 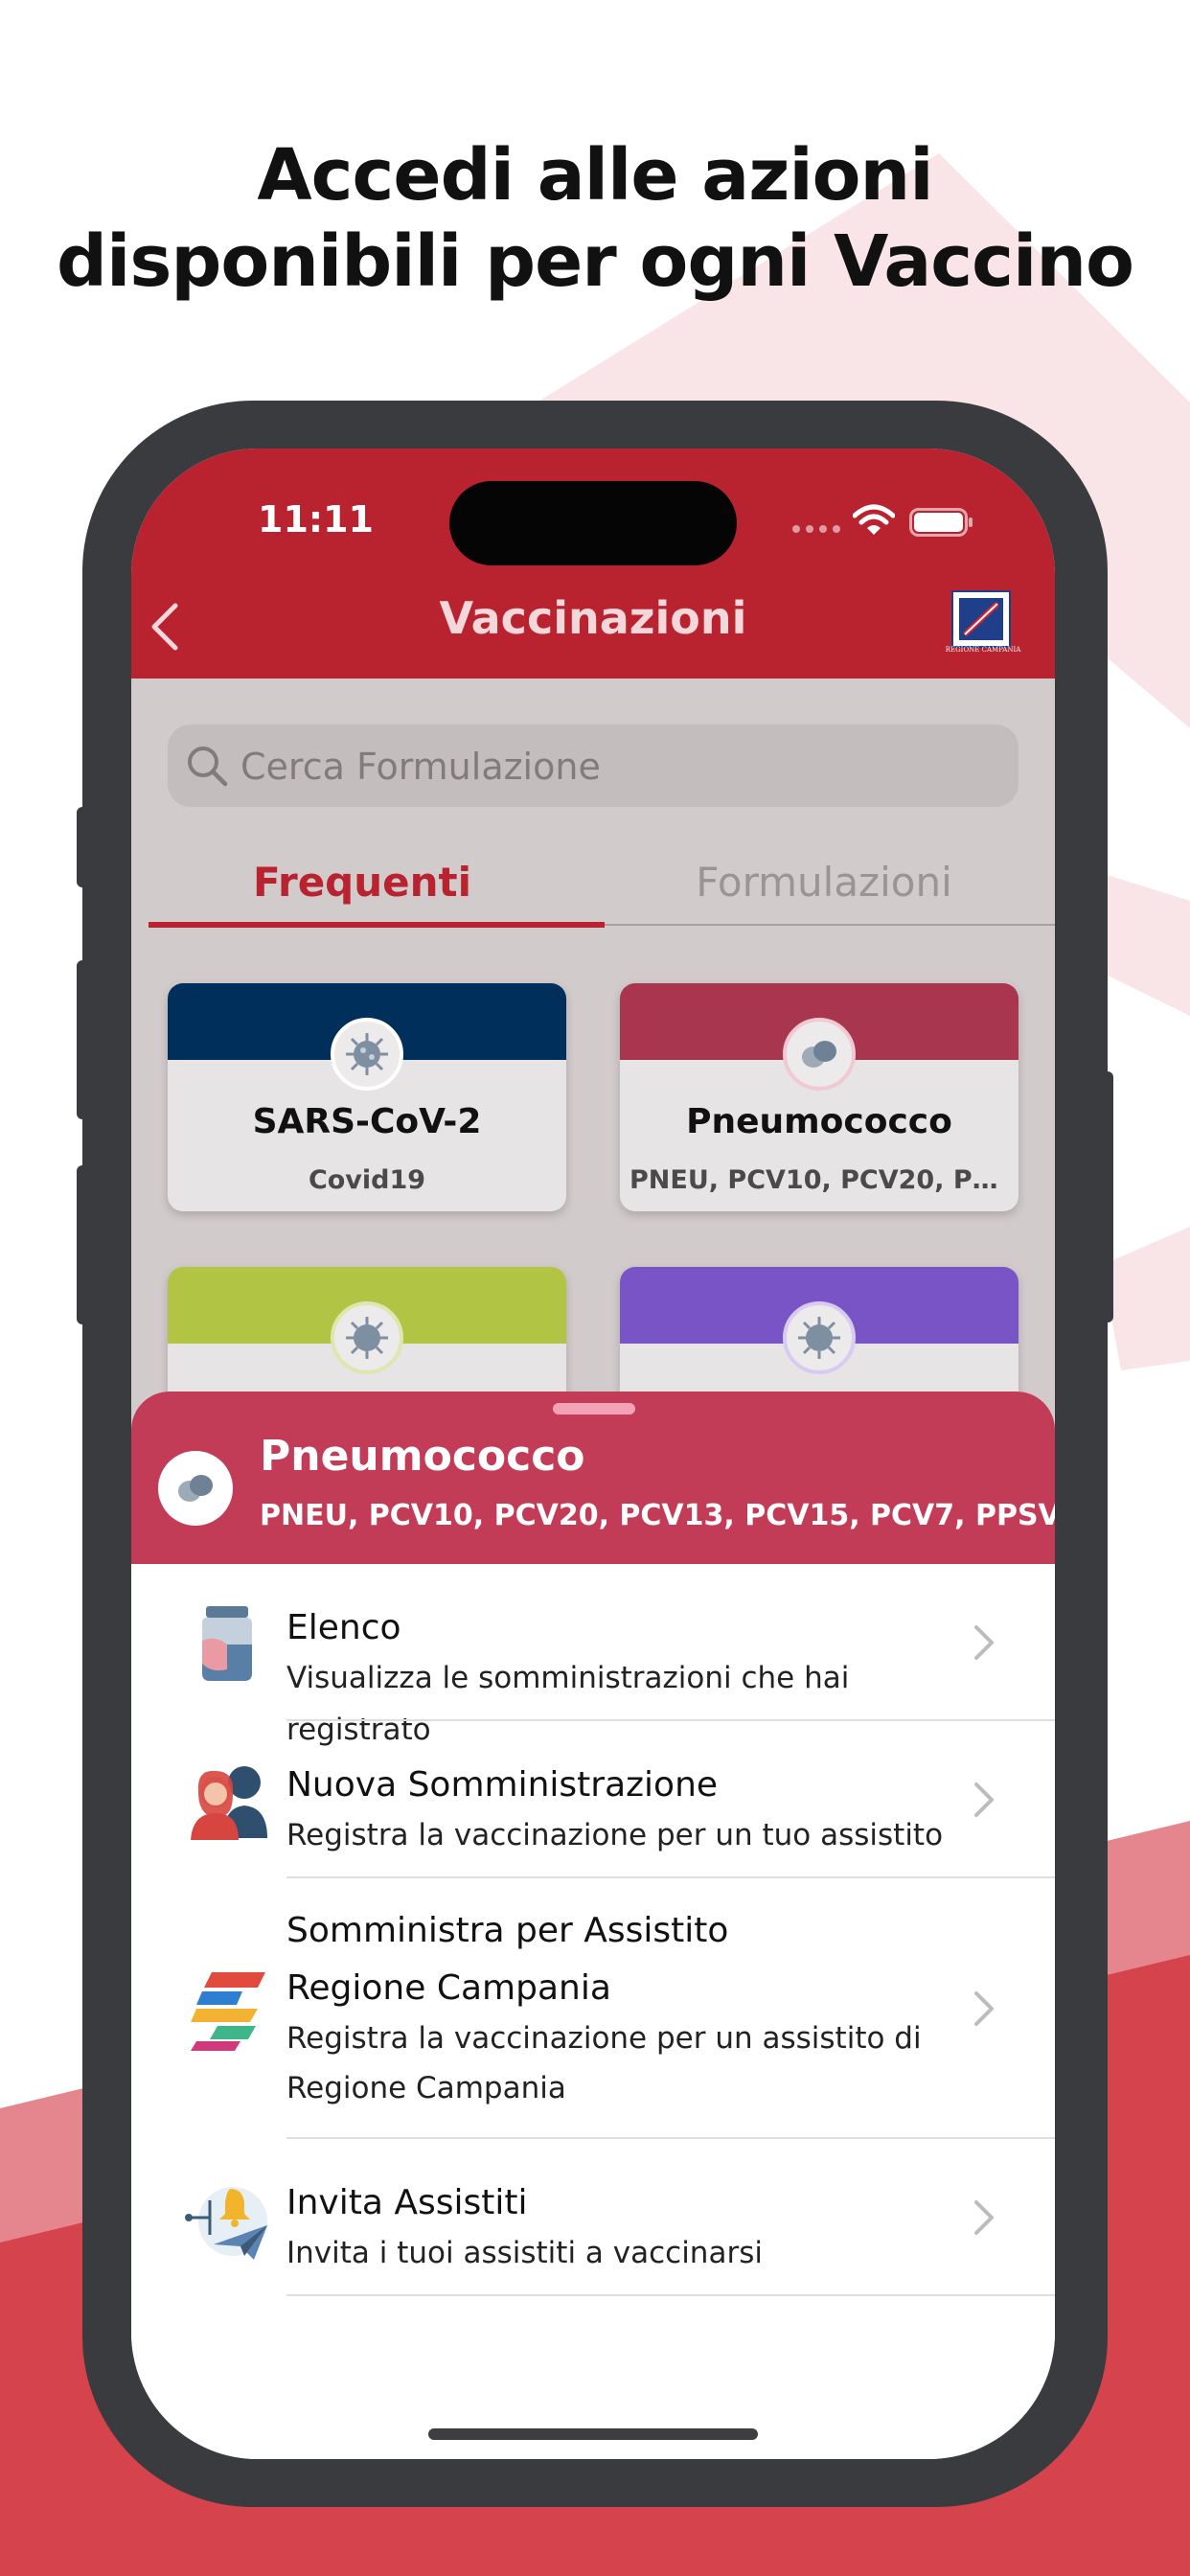 I want to click on card-title: SARS-CoV-2, so click(x=367, y=1121).